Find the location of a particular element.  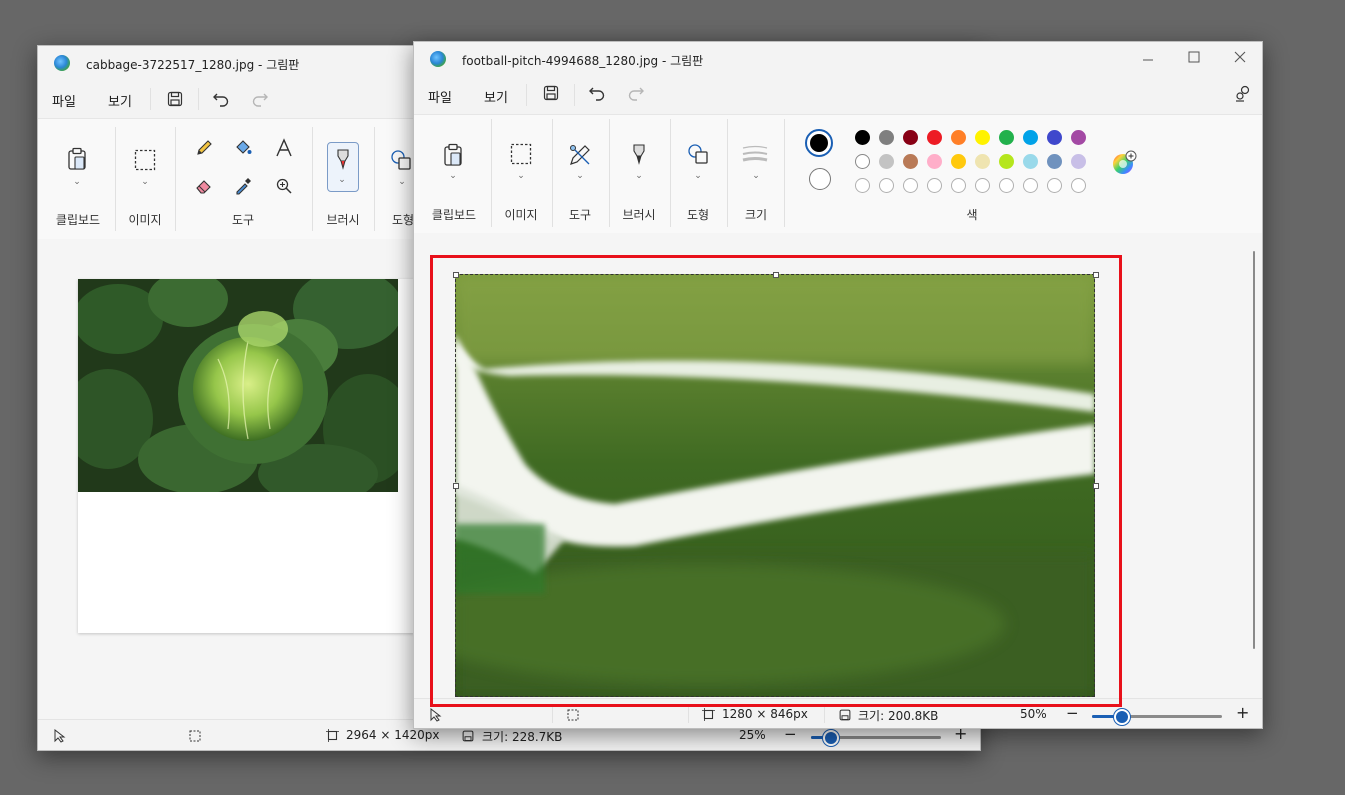

cabbage-image is located at coordinates (238, 385).